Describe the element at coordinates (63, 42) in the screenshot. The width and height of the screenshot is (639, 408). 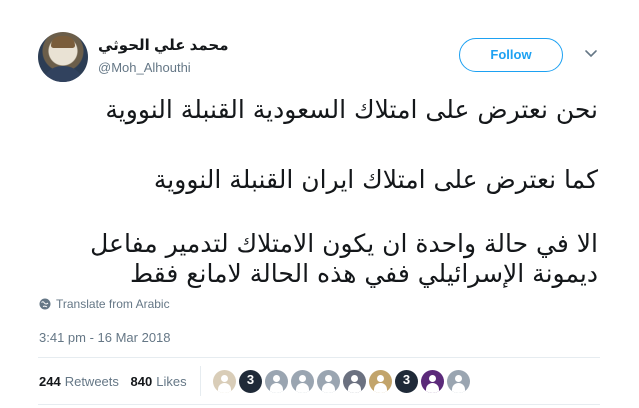
I see `avatar-cap` at that location.